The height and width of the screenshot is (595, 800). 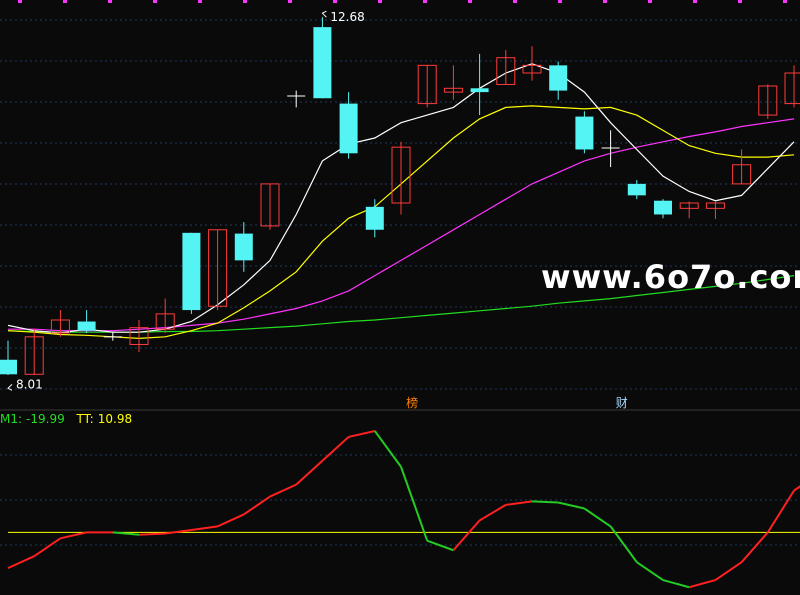 I want to click on tt-value: 10.98, so click(x=115, y=419).